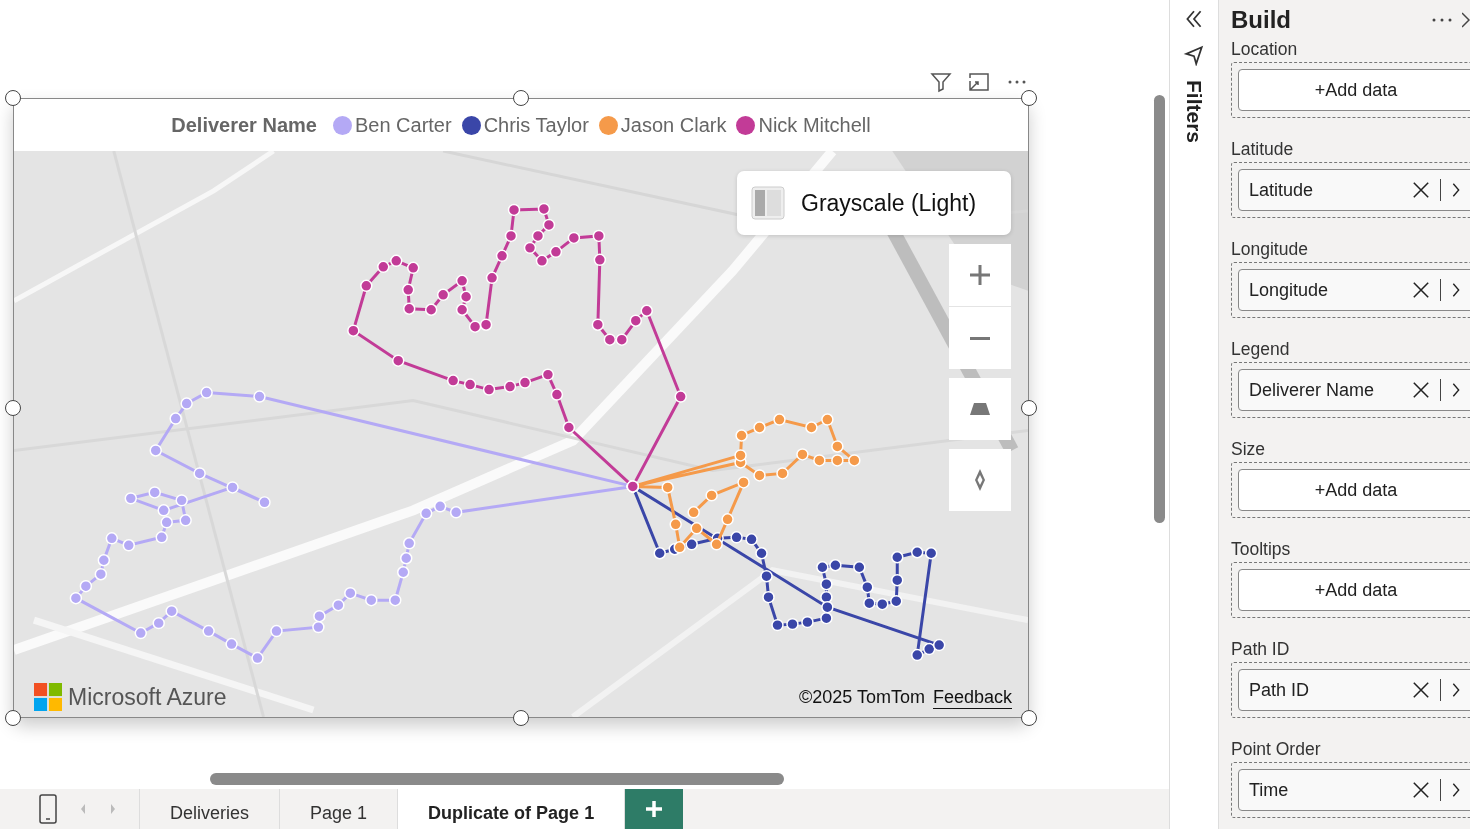 The width and height of the screenshot is (1470, 829). What do you see at coordinates (1312, 390) in the screenshot?
I see `field-name: Deliverer Name` at bounding box center [1312, 390].